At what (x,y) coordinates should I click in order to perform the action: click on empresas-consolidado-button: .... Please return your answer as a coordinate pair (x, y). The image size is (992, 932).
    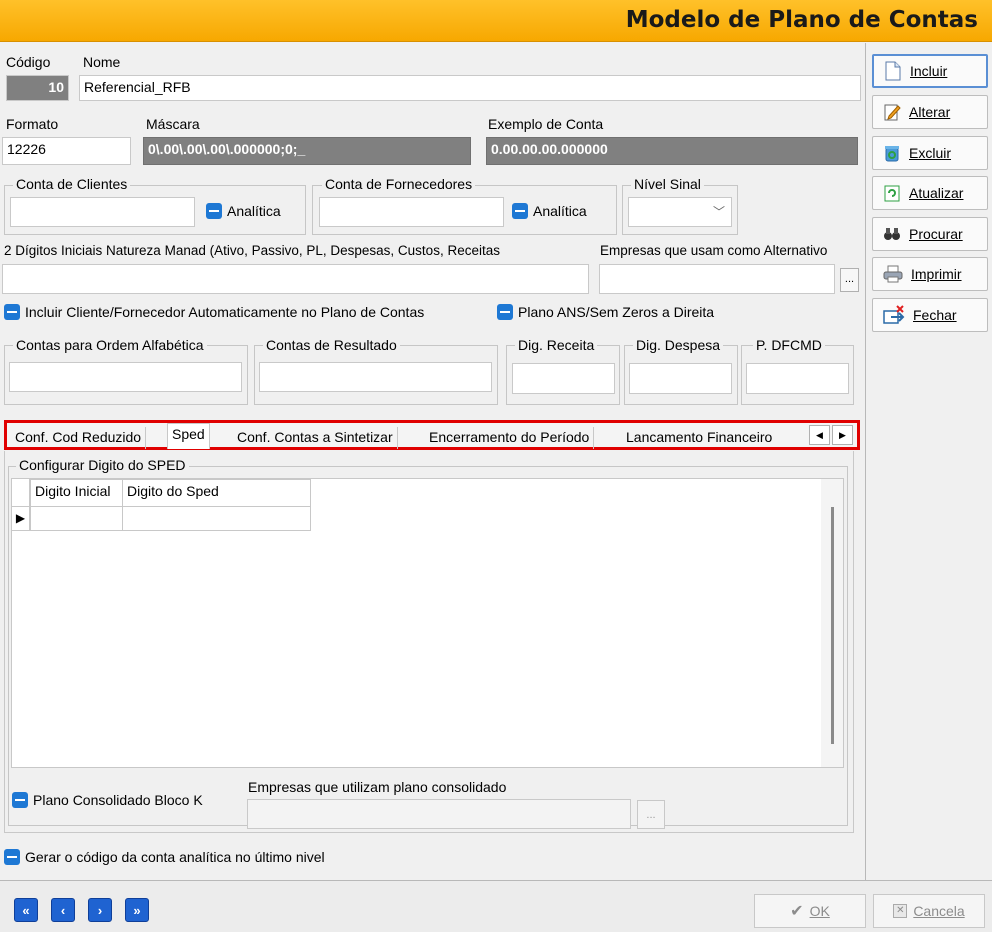
    Looking at the image, I should click on (651, 814).